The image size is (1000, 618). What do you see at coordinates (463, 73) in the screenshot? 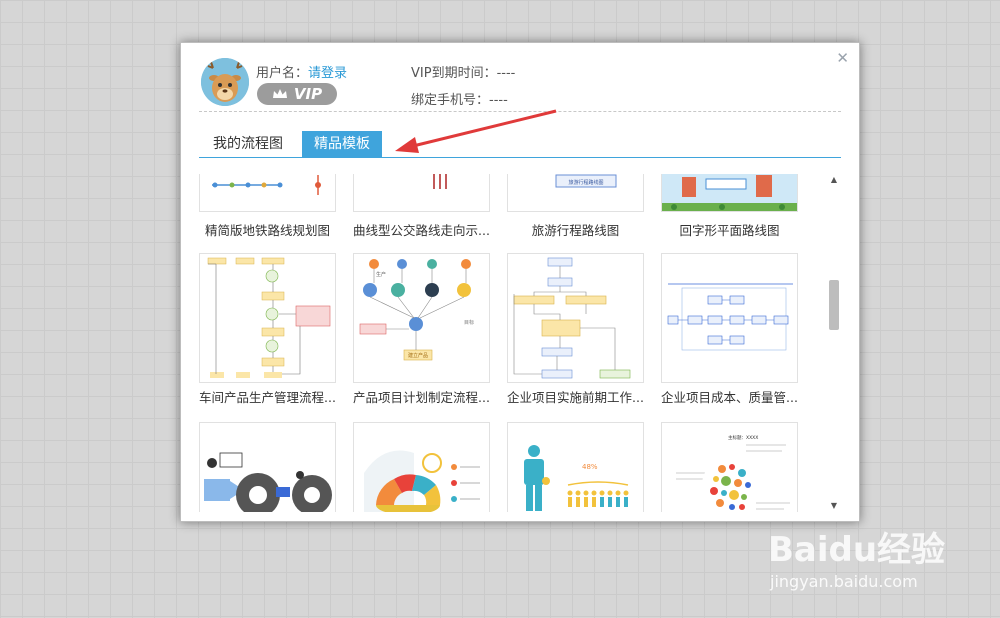
I see `vip-expiry: VIP到期时间：----` at bounding box center [463, 73].